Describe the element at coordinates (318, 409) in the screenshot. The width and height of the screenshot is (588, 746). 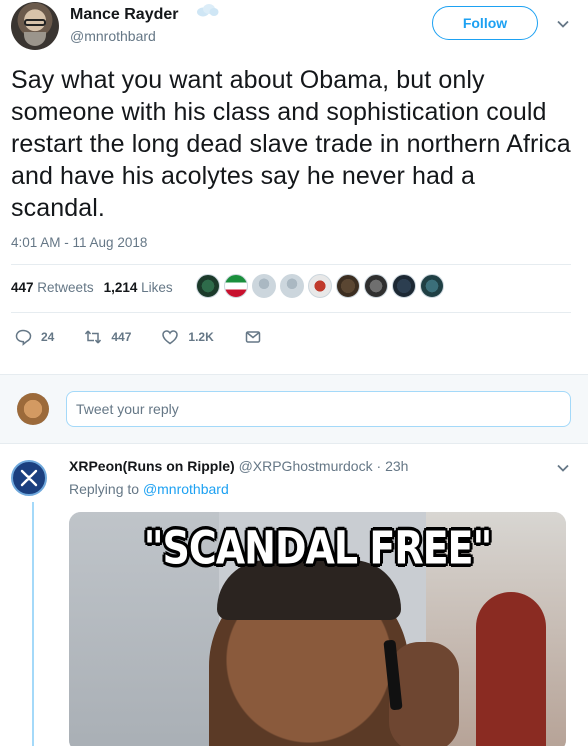
I see `tweet-reply-input: Tweet your reply` at that location.